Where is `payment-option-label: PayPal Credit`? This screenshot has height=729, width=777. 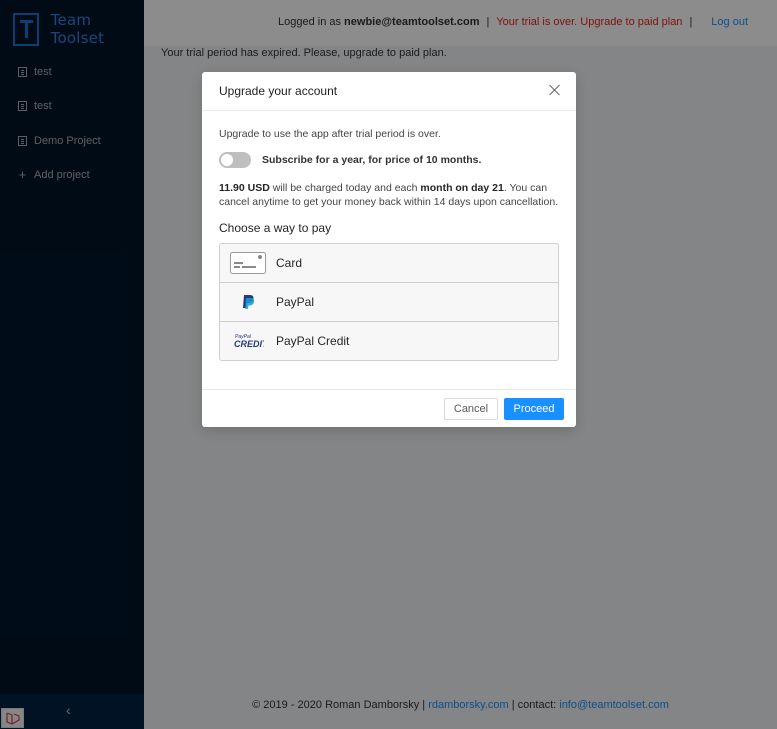
payment-option-label: PayPal Credit is located at coordinates (313, 341).